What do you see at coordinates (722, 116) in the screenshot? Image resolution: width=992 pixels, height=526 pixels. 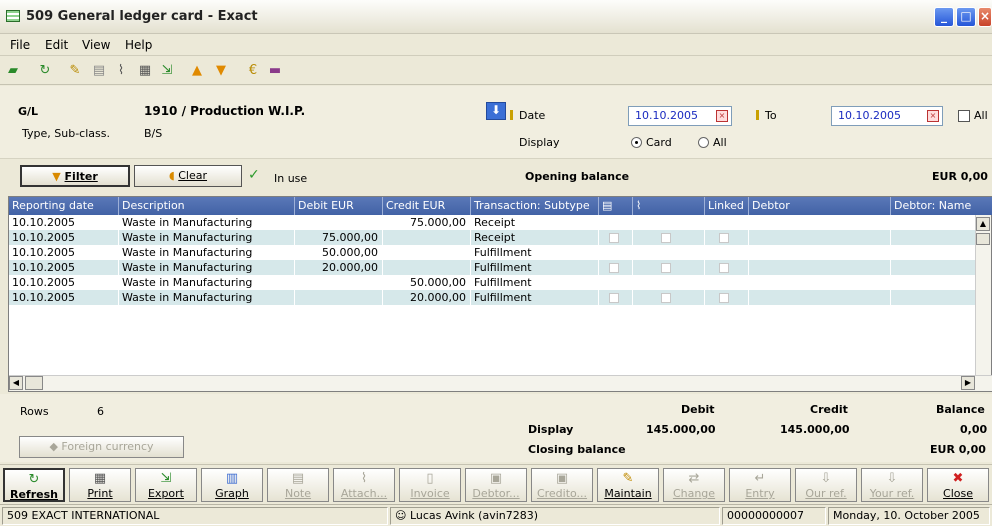 I see `date-clear-icon: ×` at bounding box center [722, 116].